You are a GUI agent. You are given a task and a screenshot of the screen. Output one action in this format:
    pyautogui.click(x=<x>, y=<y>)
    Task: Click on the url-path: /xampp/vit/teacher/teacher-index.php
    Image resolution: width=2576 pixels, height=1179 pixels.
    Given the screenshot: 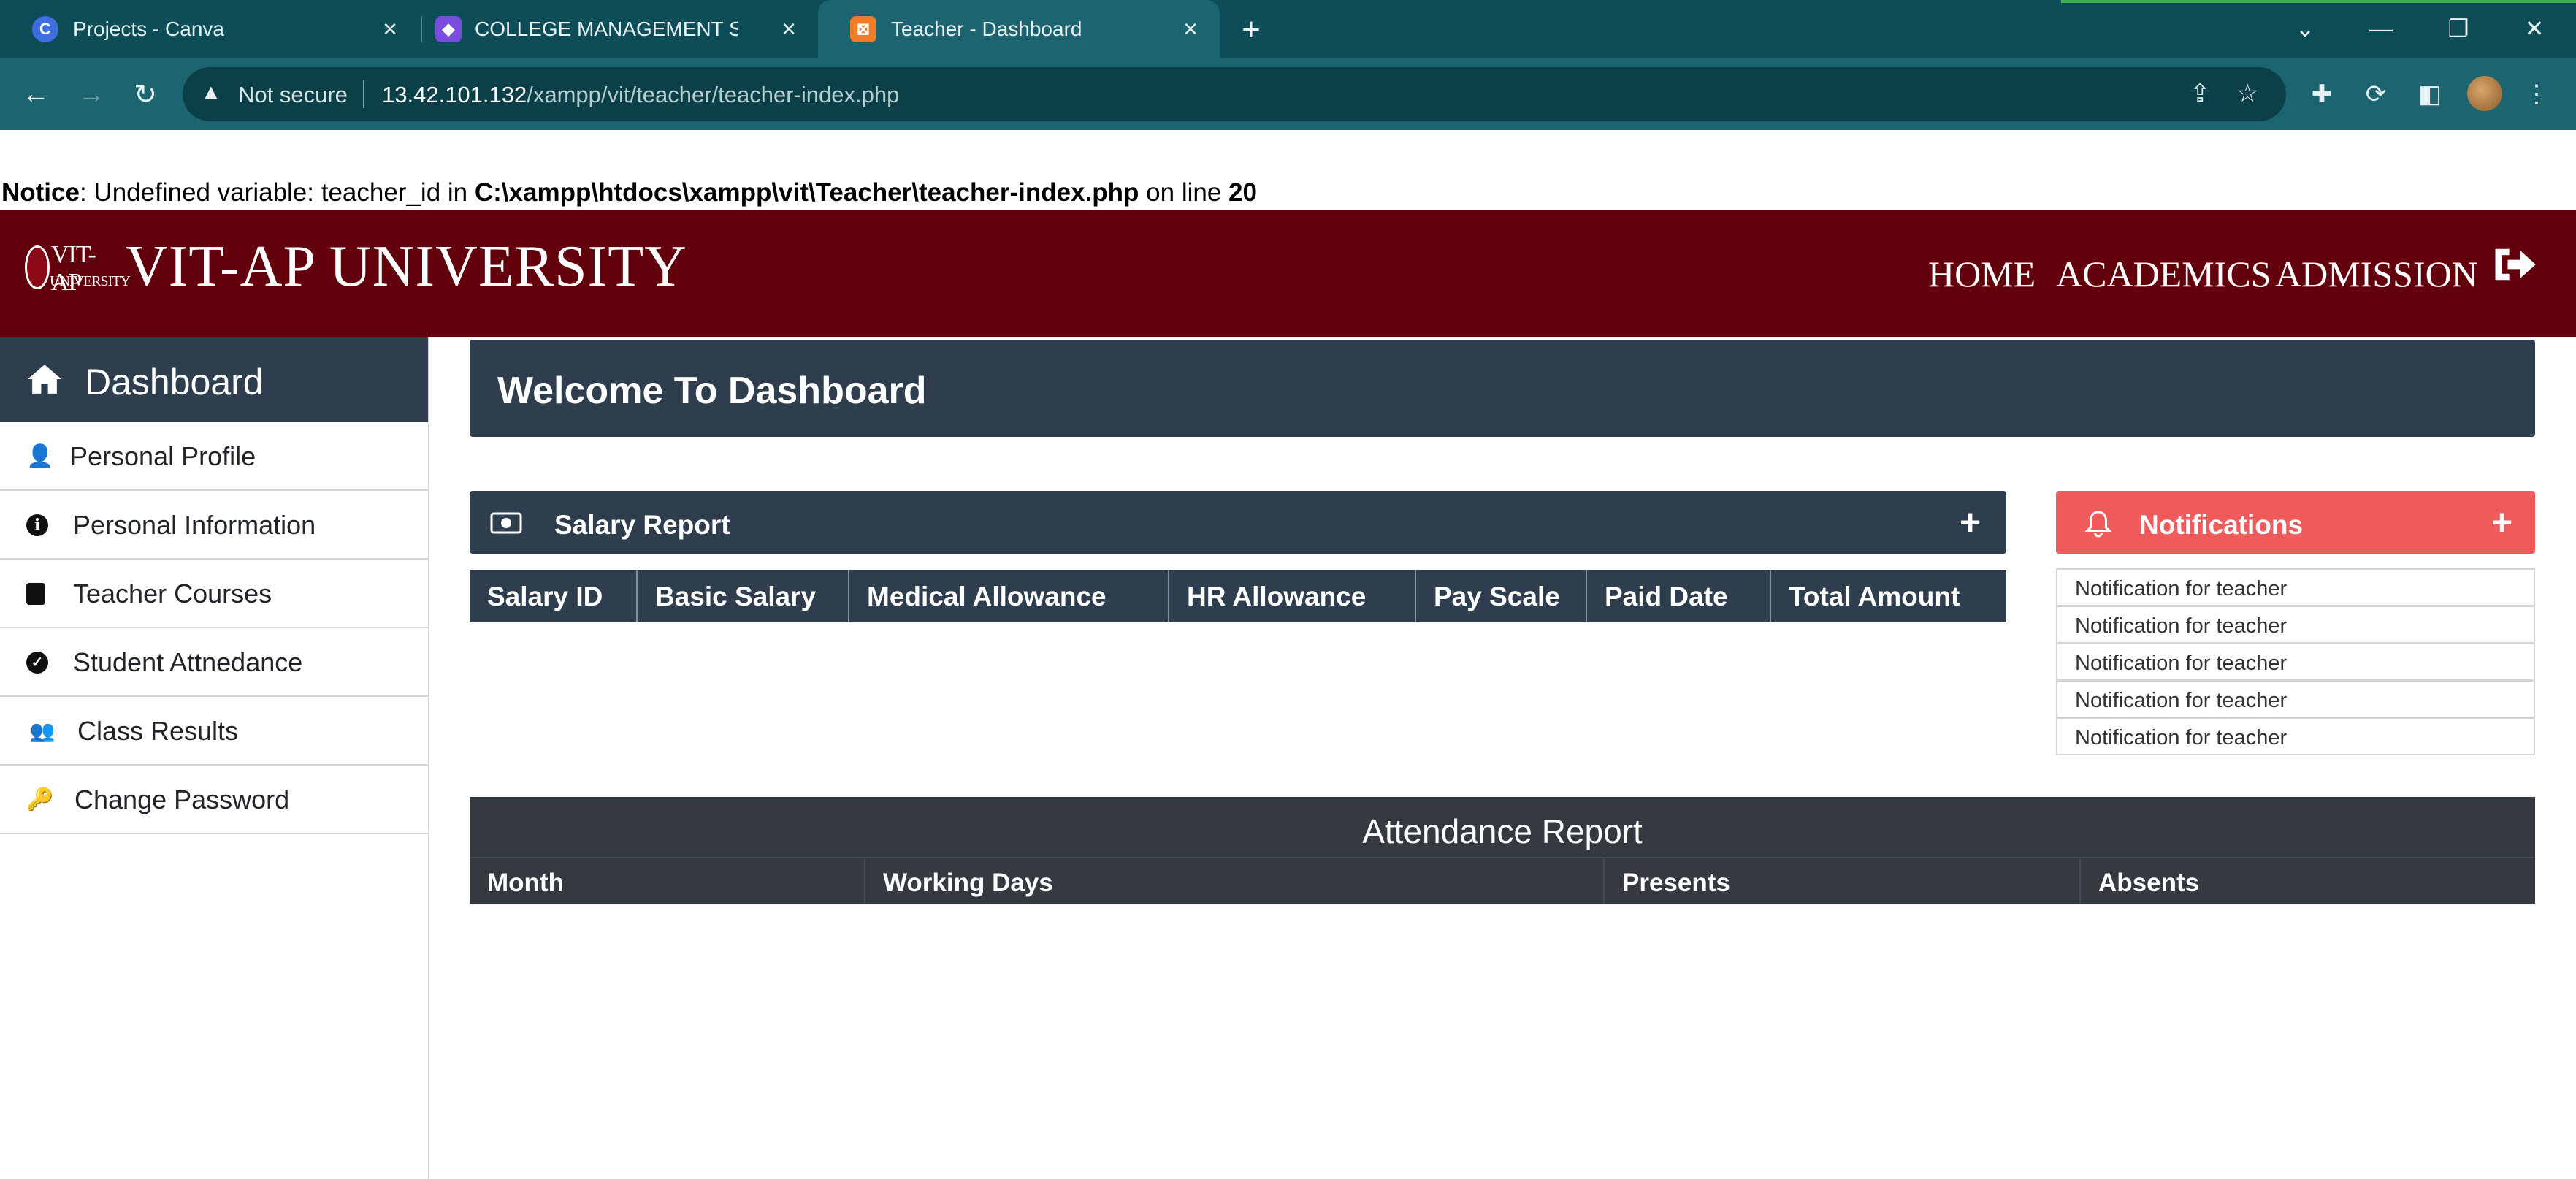 What is the action you would take?
    pyautogui.click(x=713, y=94)
    